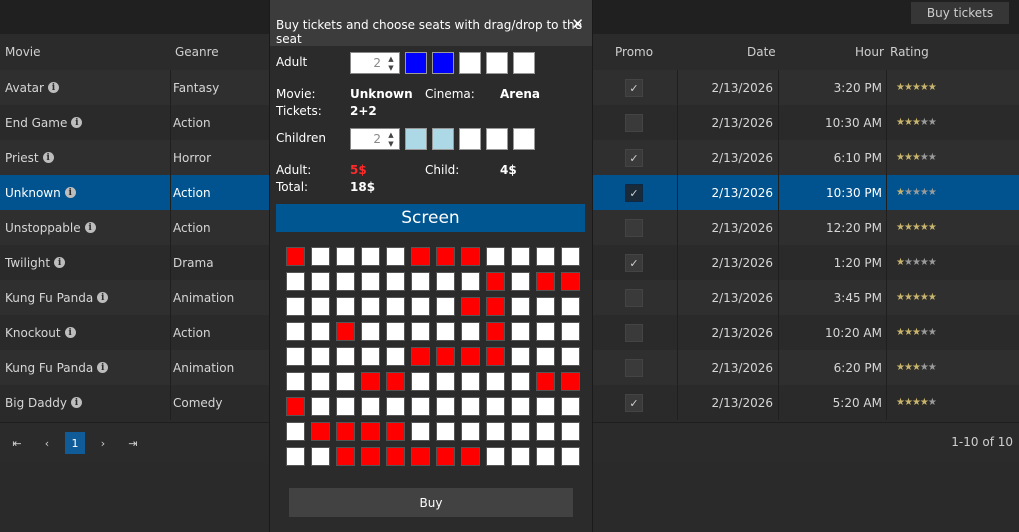  Describe the element at coordinates (375, 63) in the screenshot. I see `adult-count-stepper: 2 ▲ ▼` at that location.